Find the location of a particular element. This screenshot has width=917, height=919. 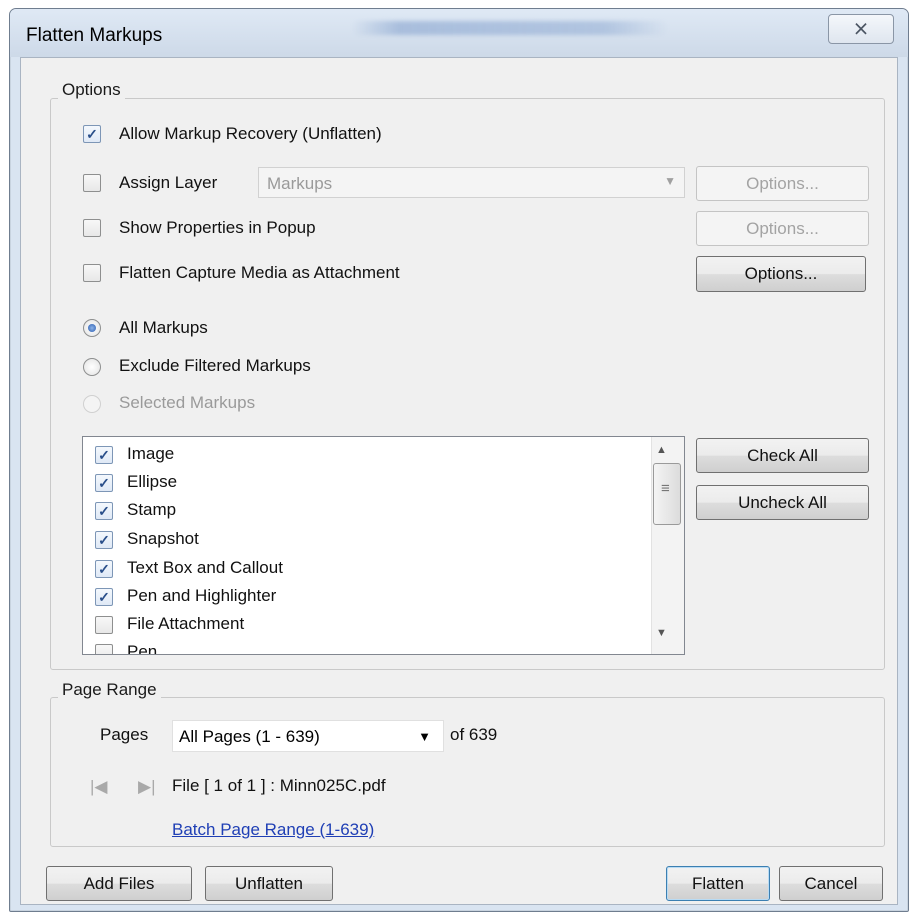

scroll-down-arrow-icon: ▼ is located at coordinates (661, 633).